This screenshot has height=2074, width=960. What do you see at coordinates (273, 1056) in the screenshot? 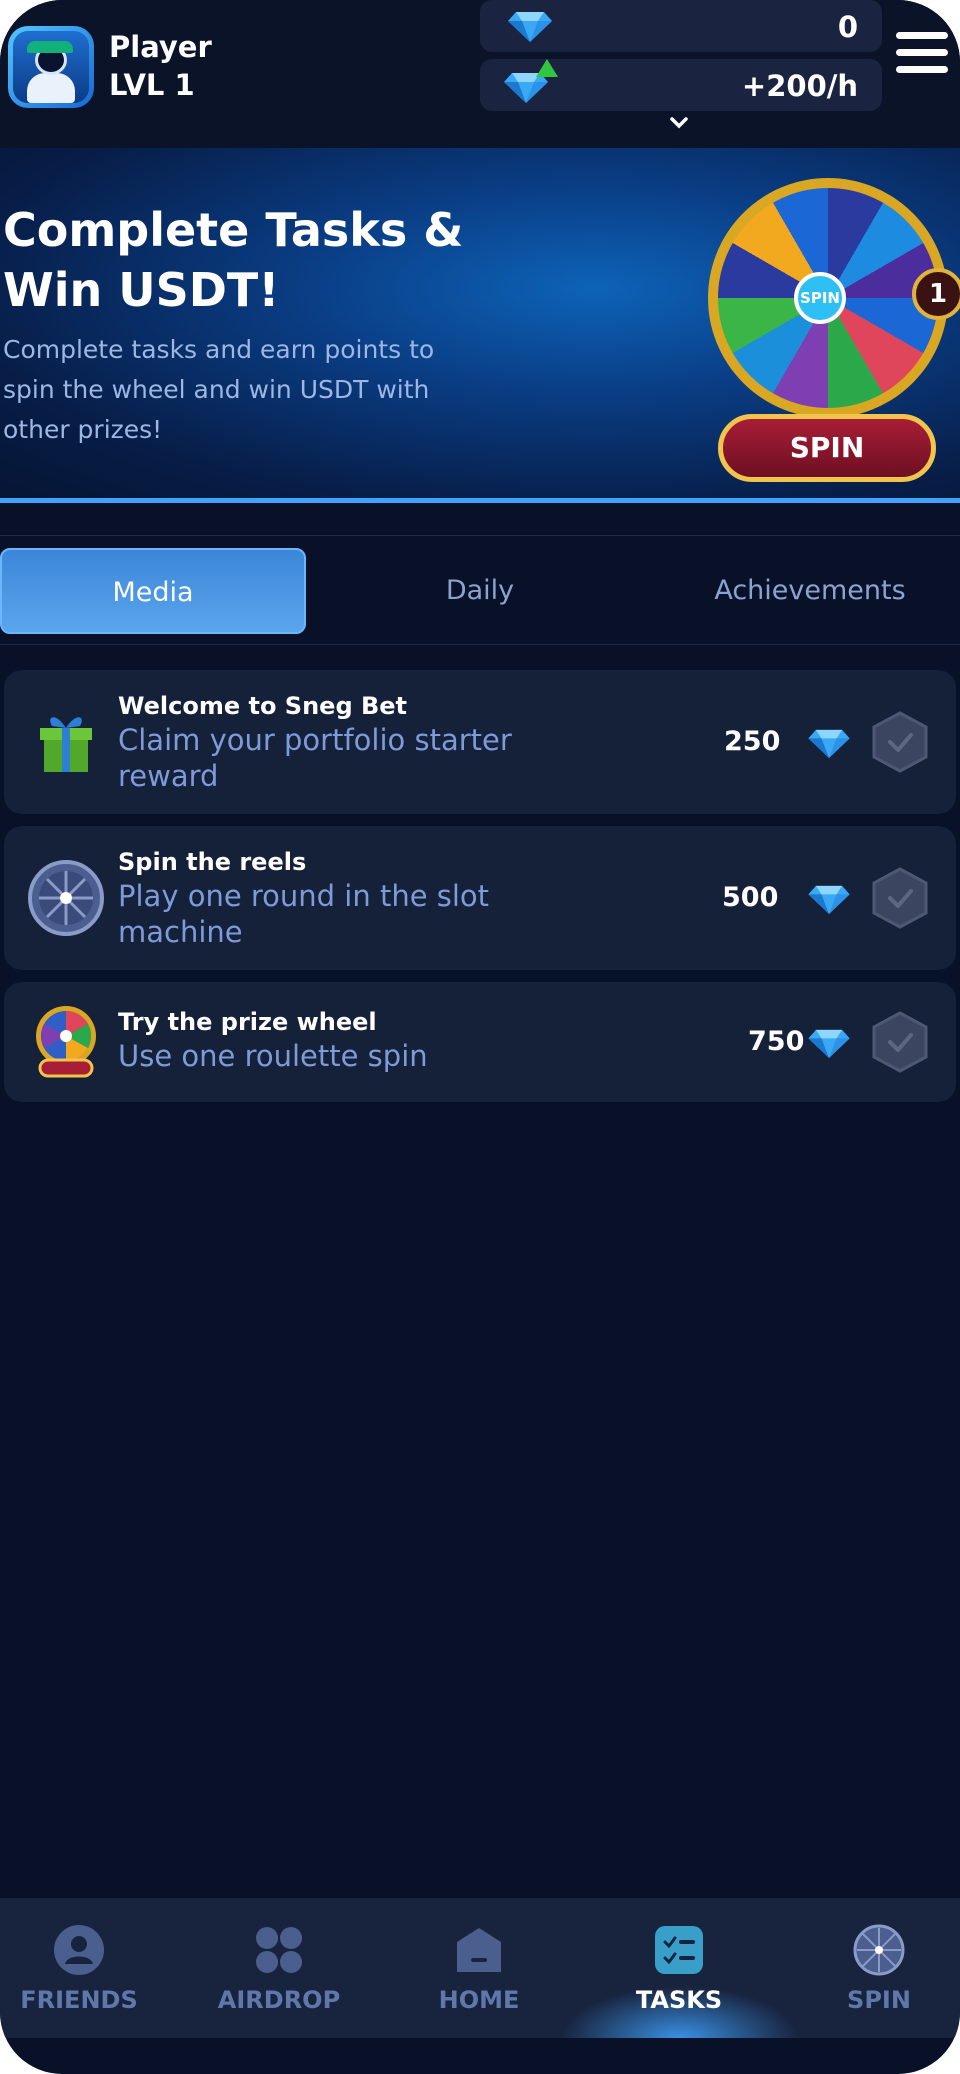
I see `task-description: Use one roulette spin` at bounding box center [273, 1056].